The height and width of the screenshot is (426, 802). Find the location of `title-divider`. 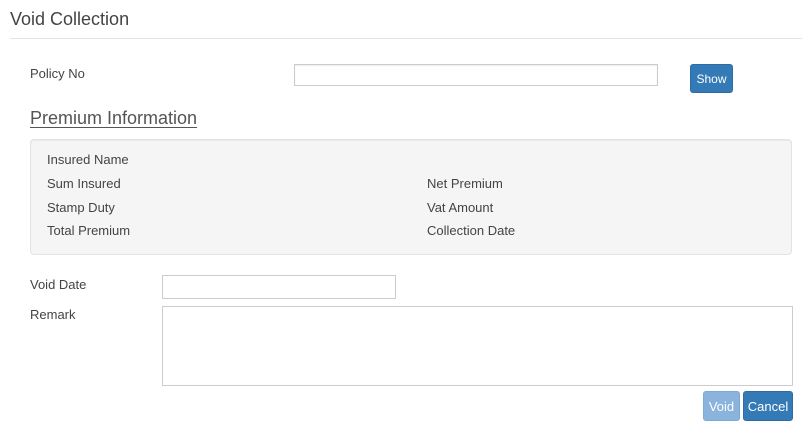

title-divider is located at coordinates (406, 38).